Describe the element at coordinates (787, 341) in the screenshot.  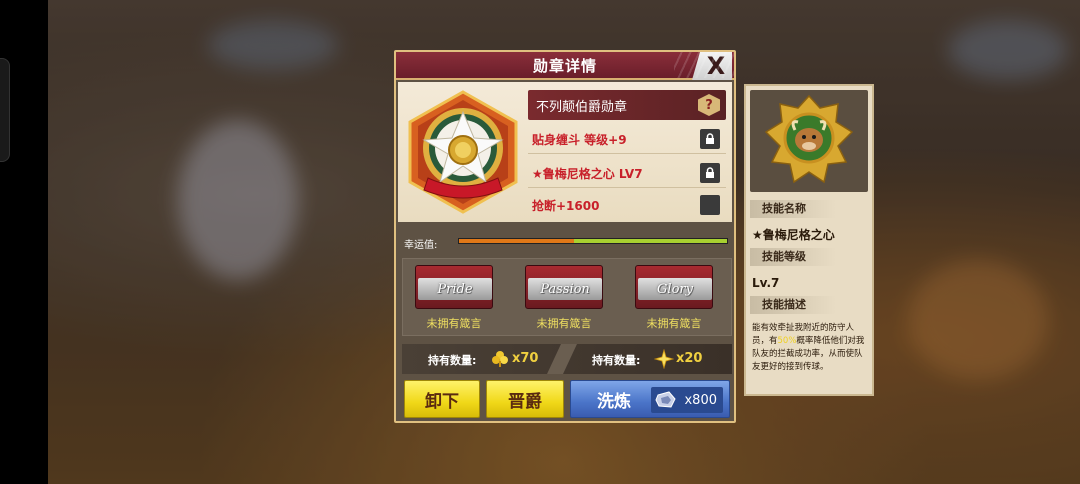
I see `skill-desc-highlight: 50%` at that location.